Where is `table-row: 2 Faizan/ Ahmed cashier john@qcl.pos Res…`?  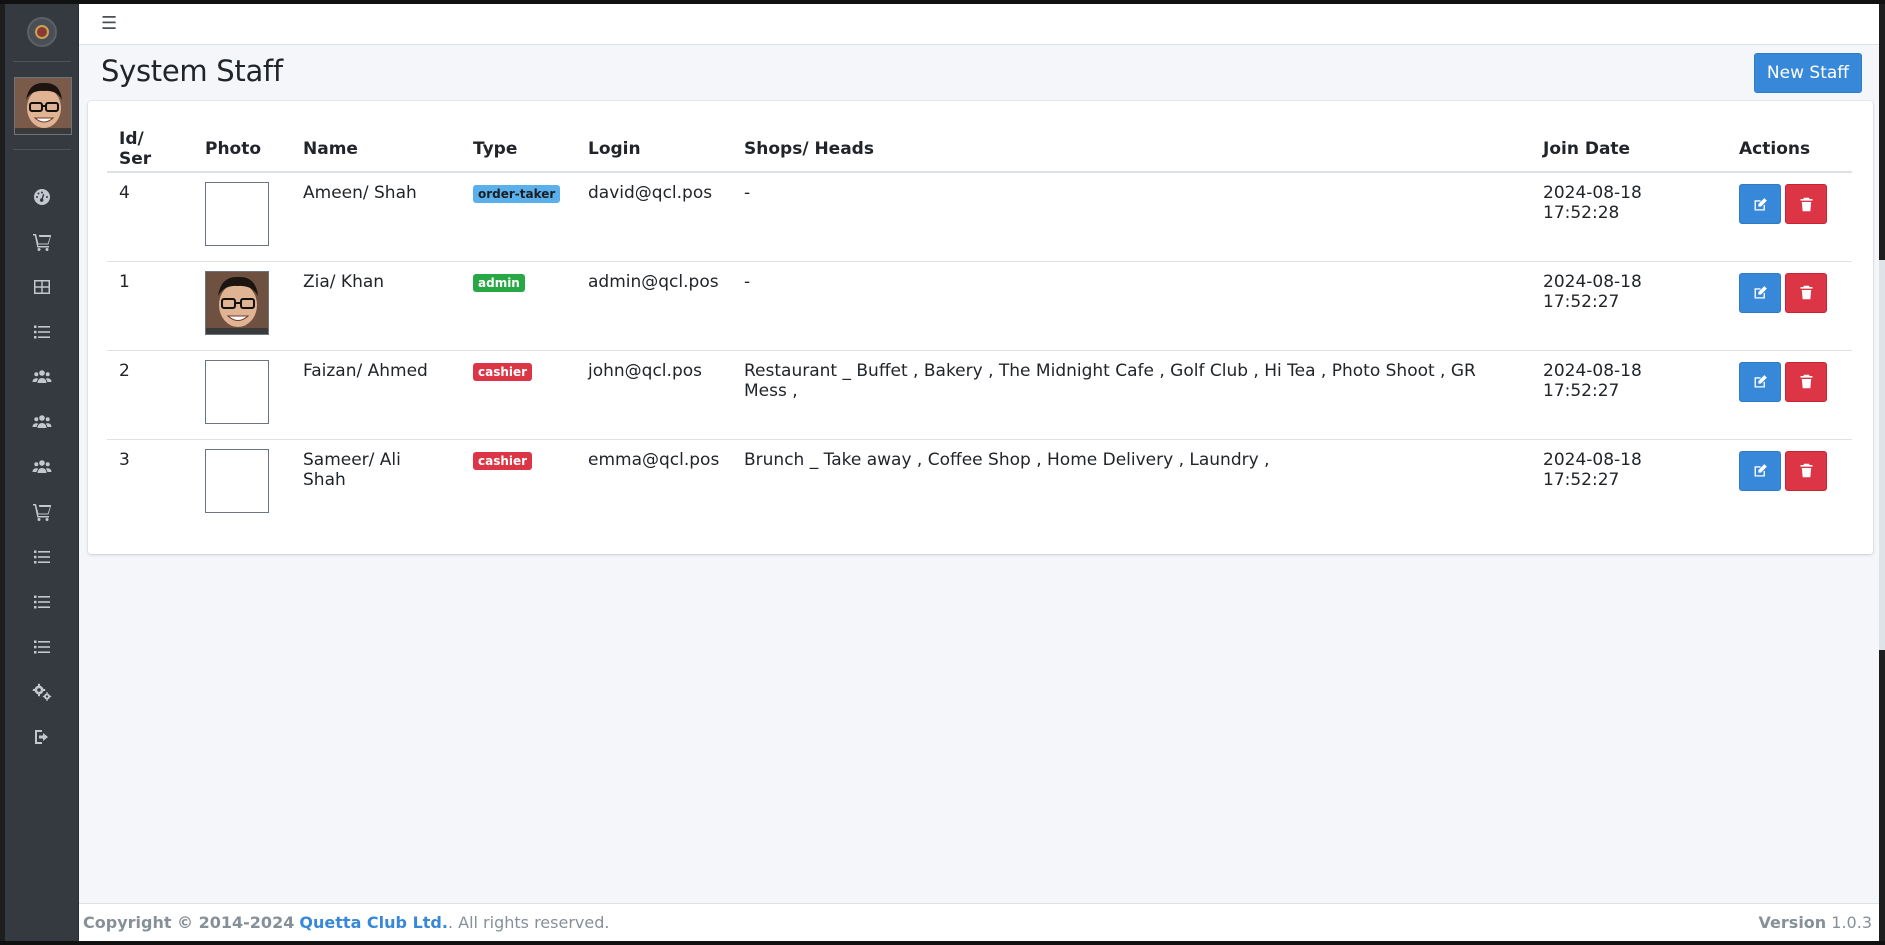 table-row: 2 Faizan/ Ahmed cashier john@qcl.pos Res… is located at coordinates (979, 395).